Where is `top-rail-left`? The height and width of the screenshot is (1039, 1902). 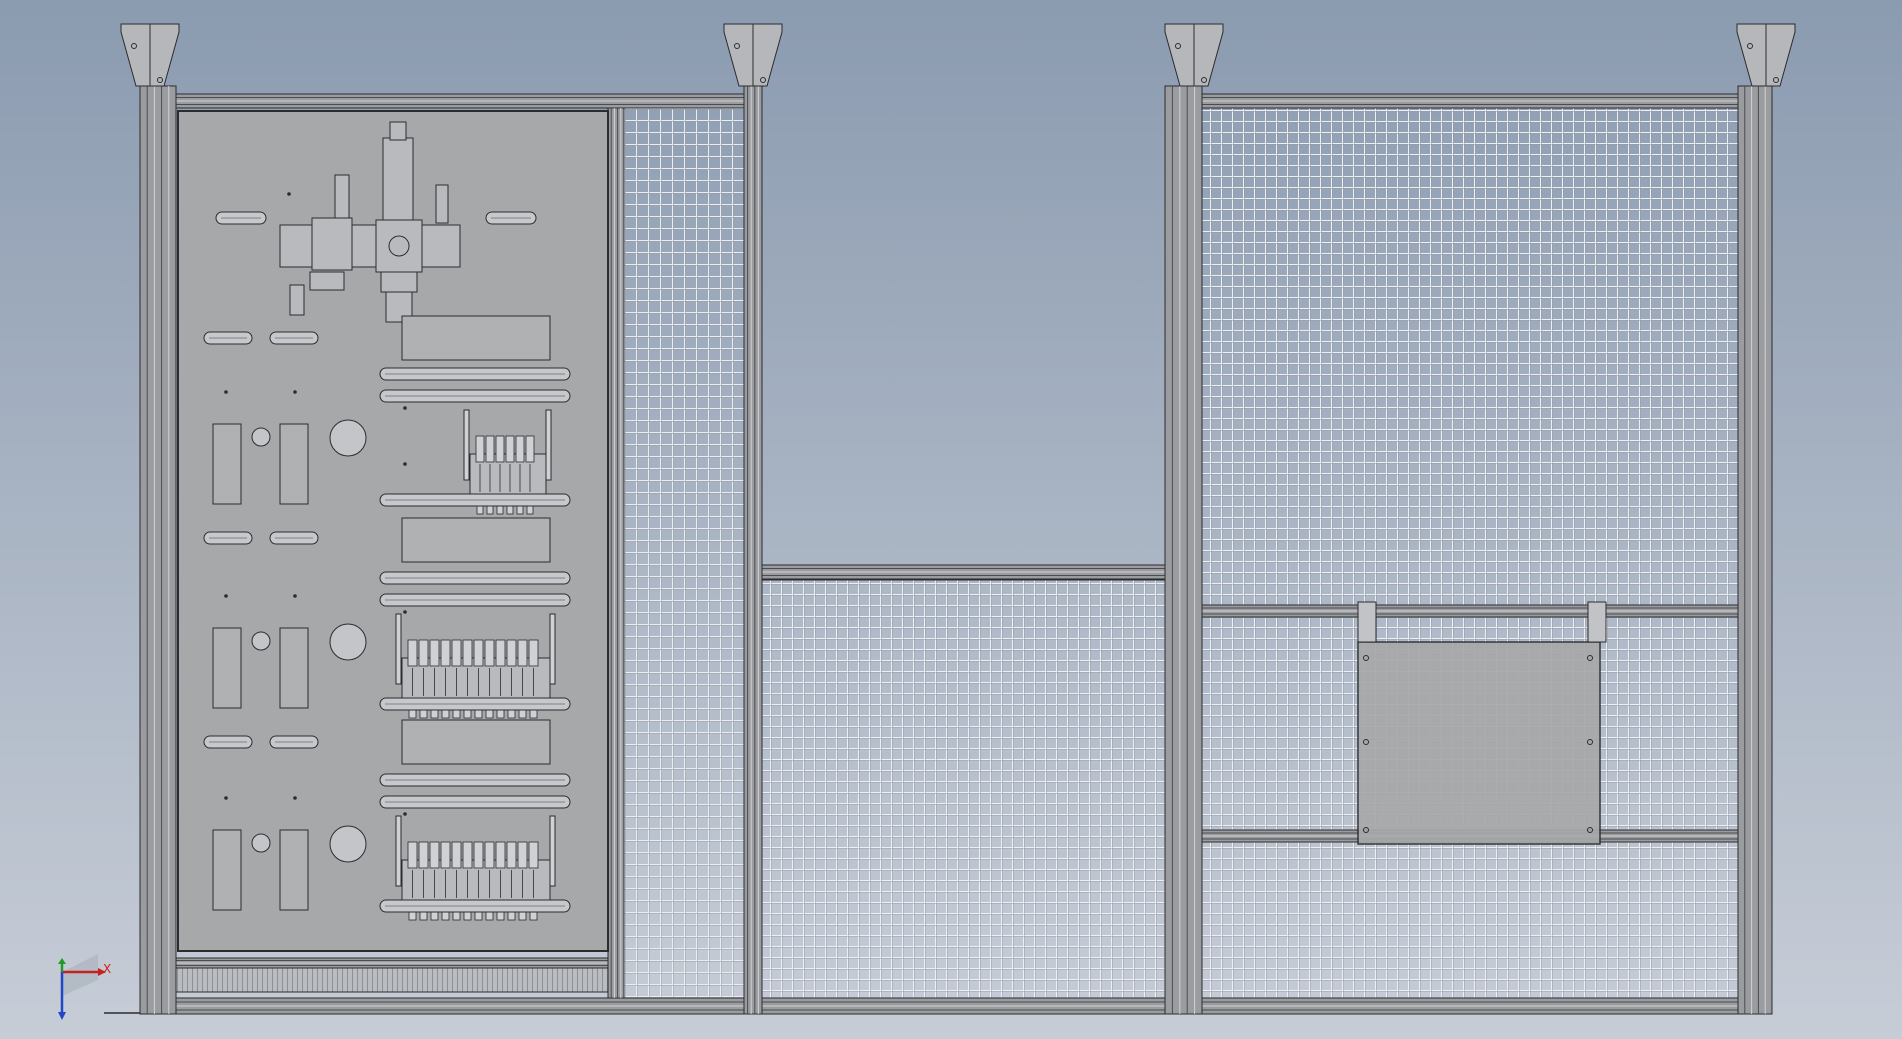
top-rail-left is located at coordinates (462, 101).